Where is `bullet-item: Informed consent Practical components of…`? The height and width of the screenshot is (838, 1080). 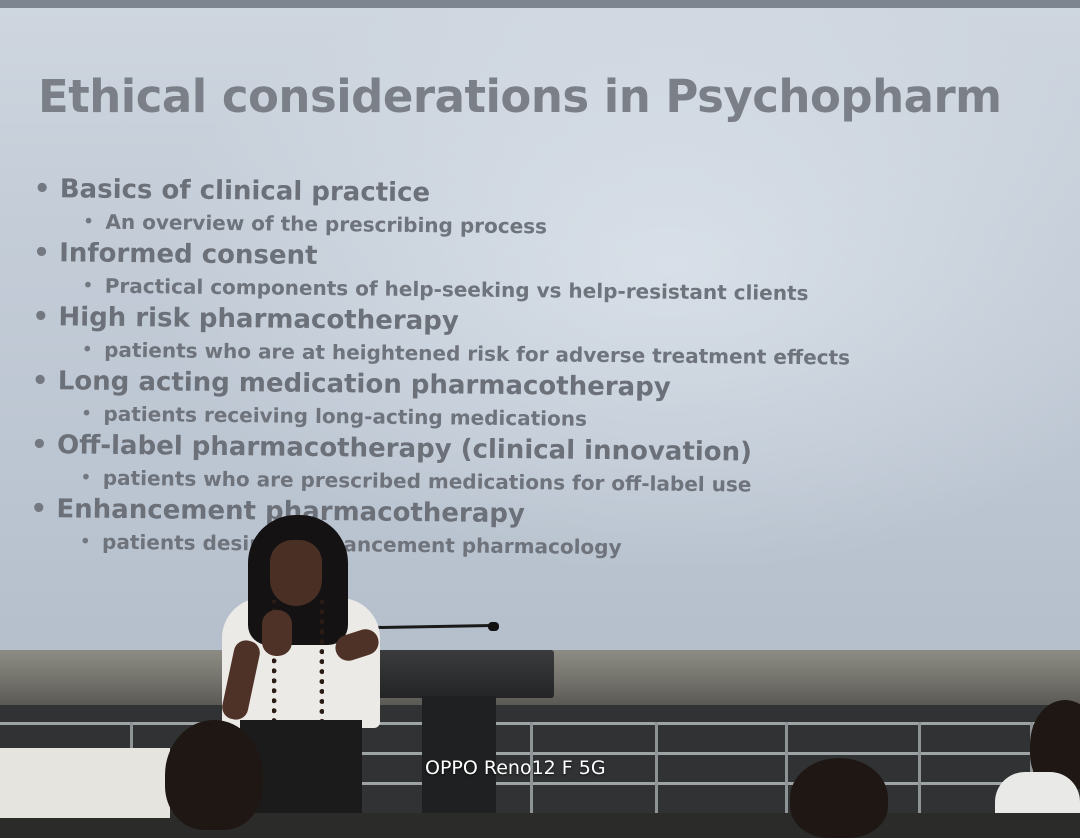
bullet-item: Informed consent Practical components of… is located at coordinates (533, 273).